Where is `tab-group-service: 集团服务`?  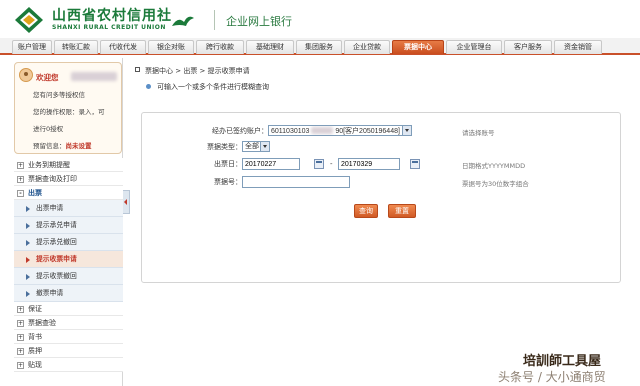
tab-group-service: 集团服务 is located at coordinates (319, 47).